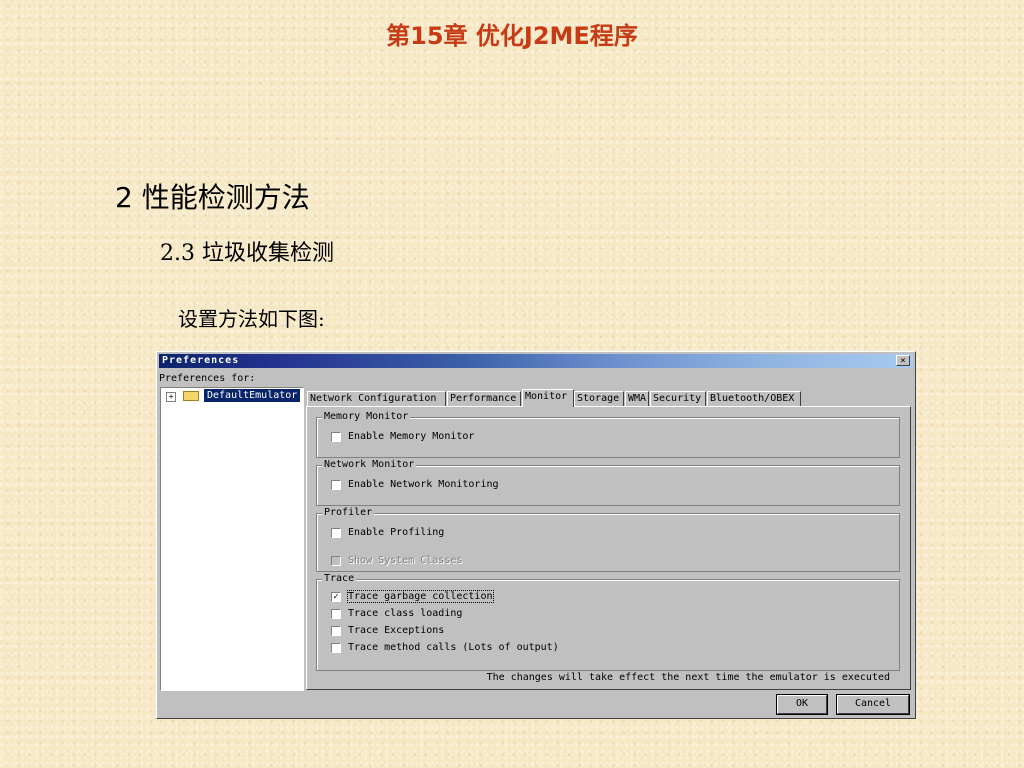  Describe the element at coordinates (608, 434) in the screenshot. I see `memory-monitor-group: Memory Monitor Enable Memory Monitor` at that location.